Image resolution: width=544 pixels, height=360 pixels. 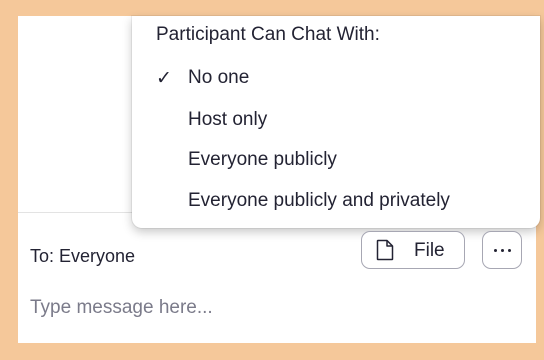 I want to click on more-options-button, so click(x=502, y=250).